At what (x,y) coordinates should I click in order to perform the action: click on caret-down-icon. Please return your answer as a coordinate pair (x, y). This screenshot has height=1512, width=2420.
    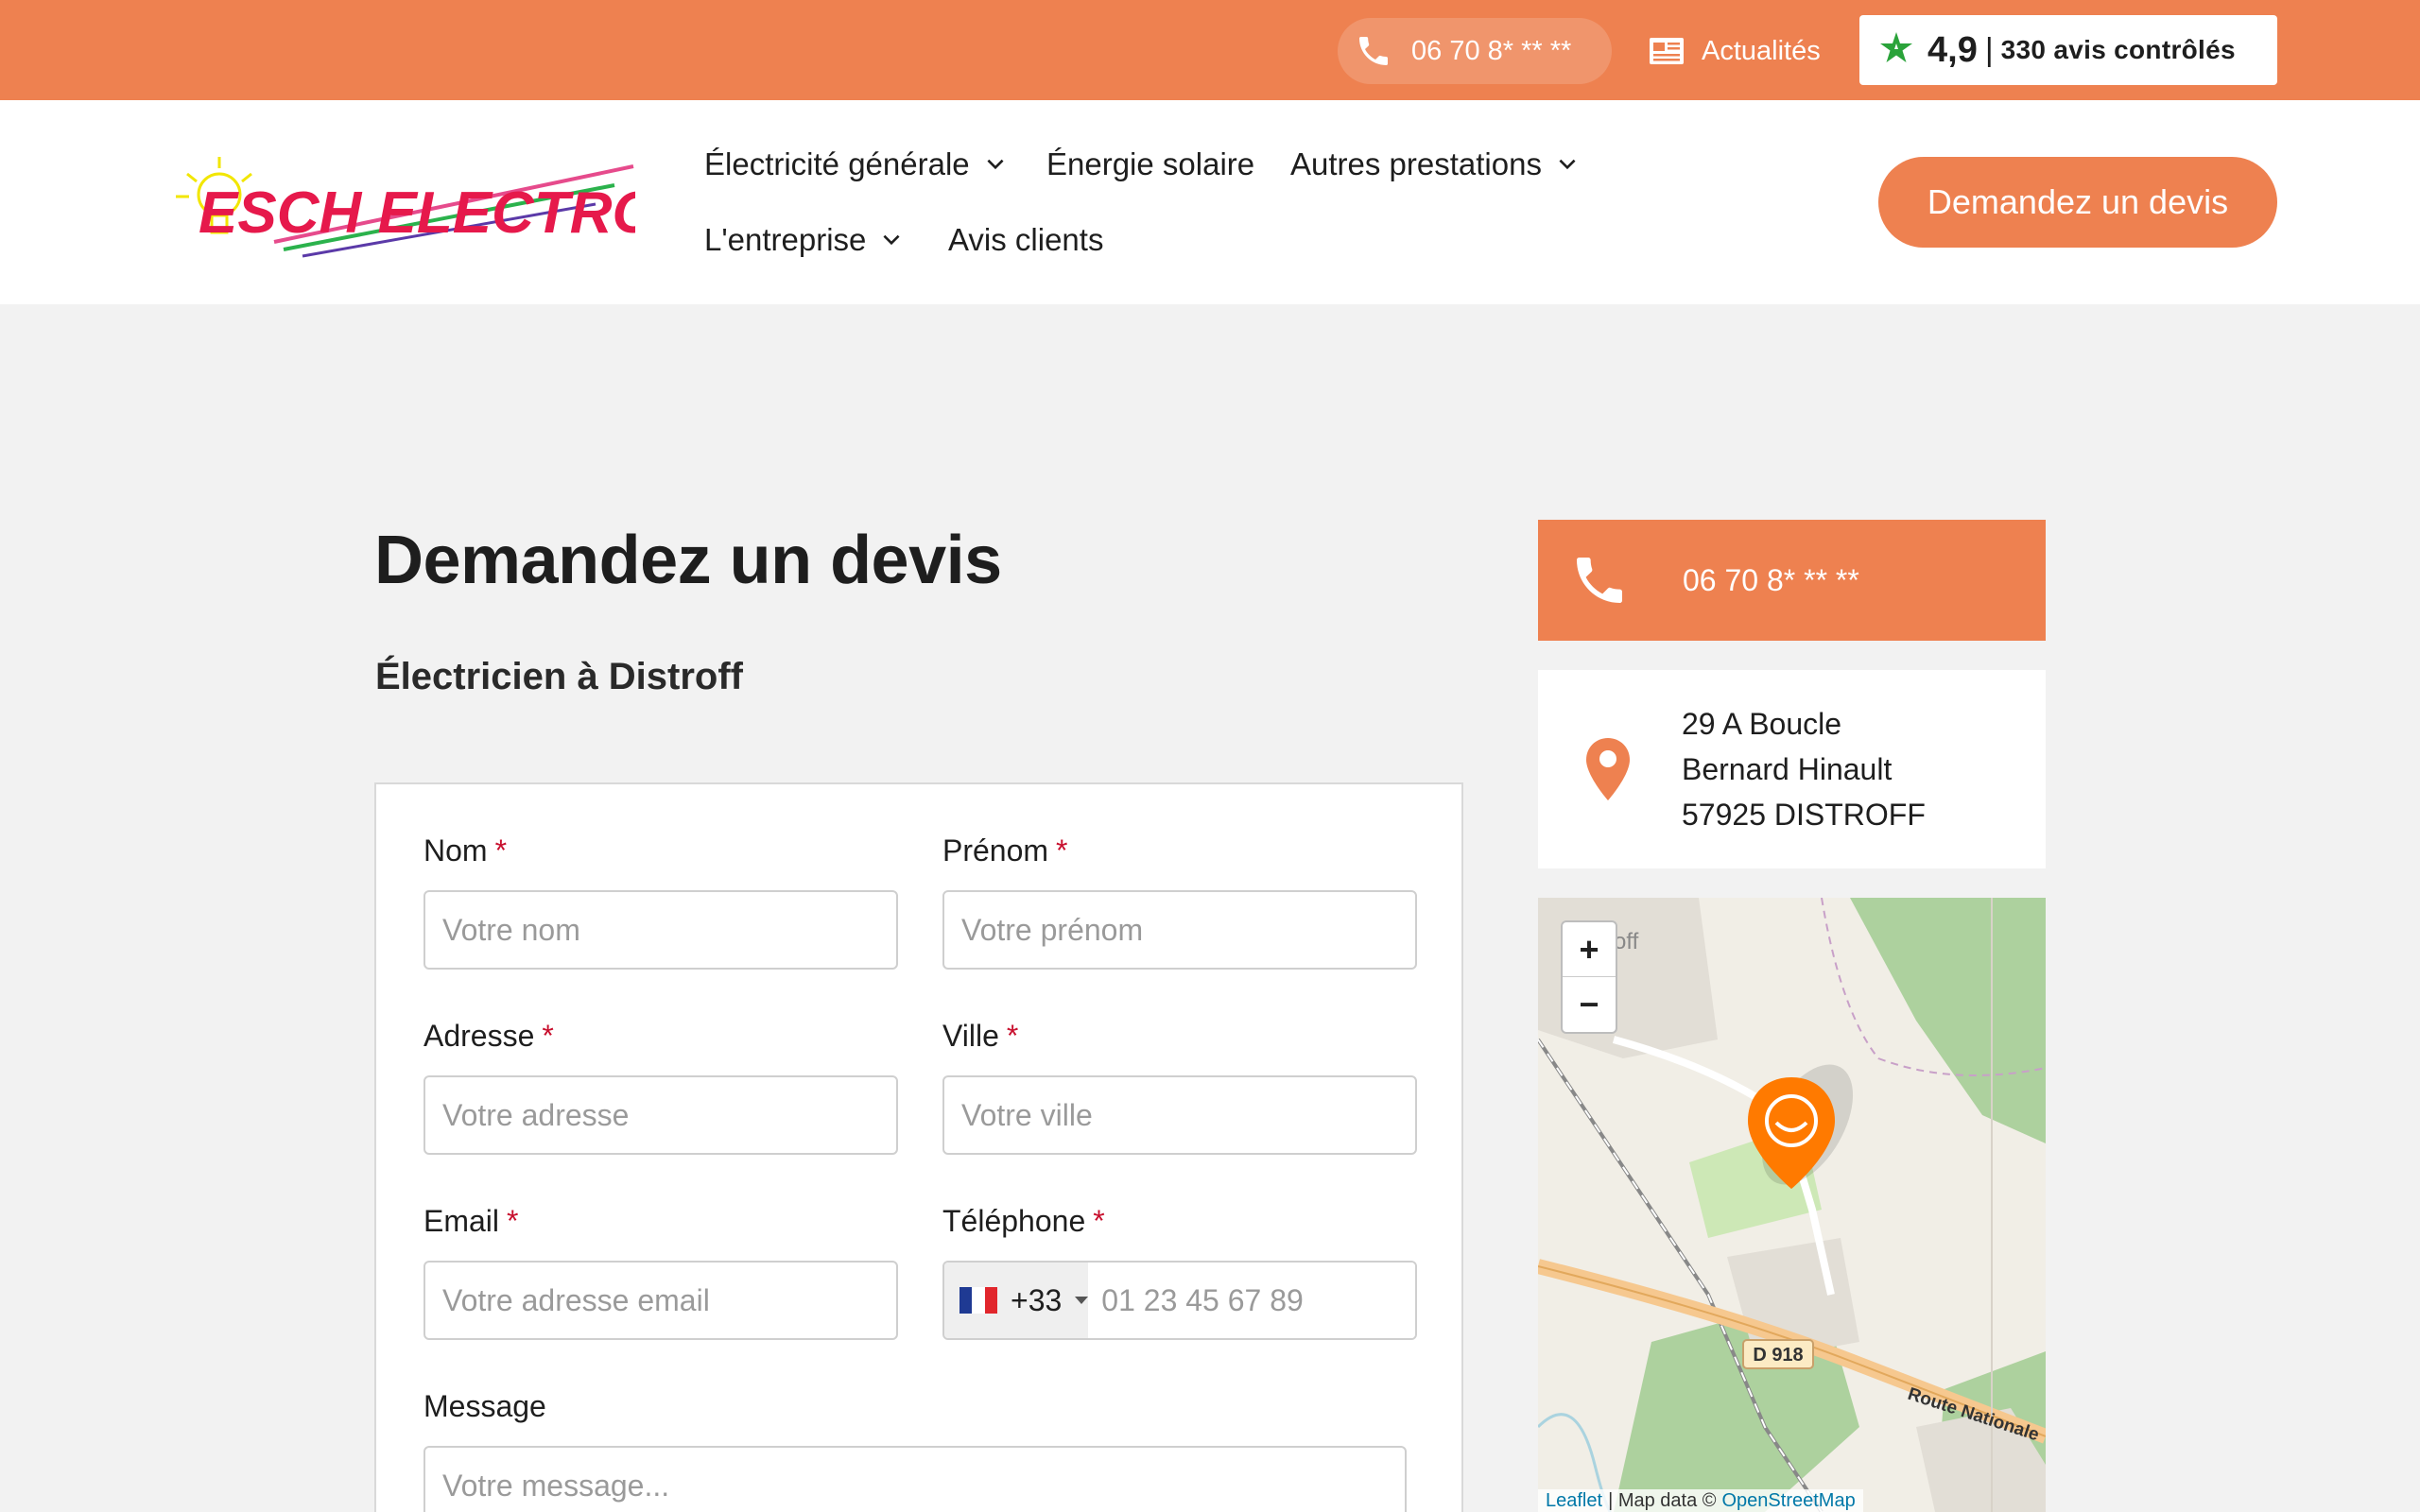
    Looking at the image, I should click on (1082, 1300).